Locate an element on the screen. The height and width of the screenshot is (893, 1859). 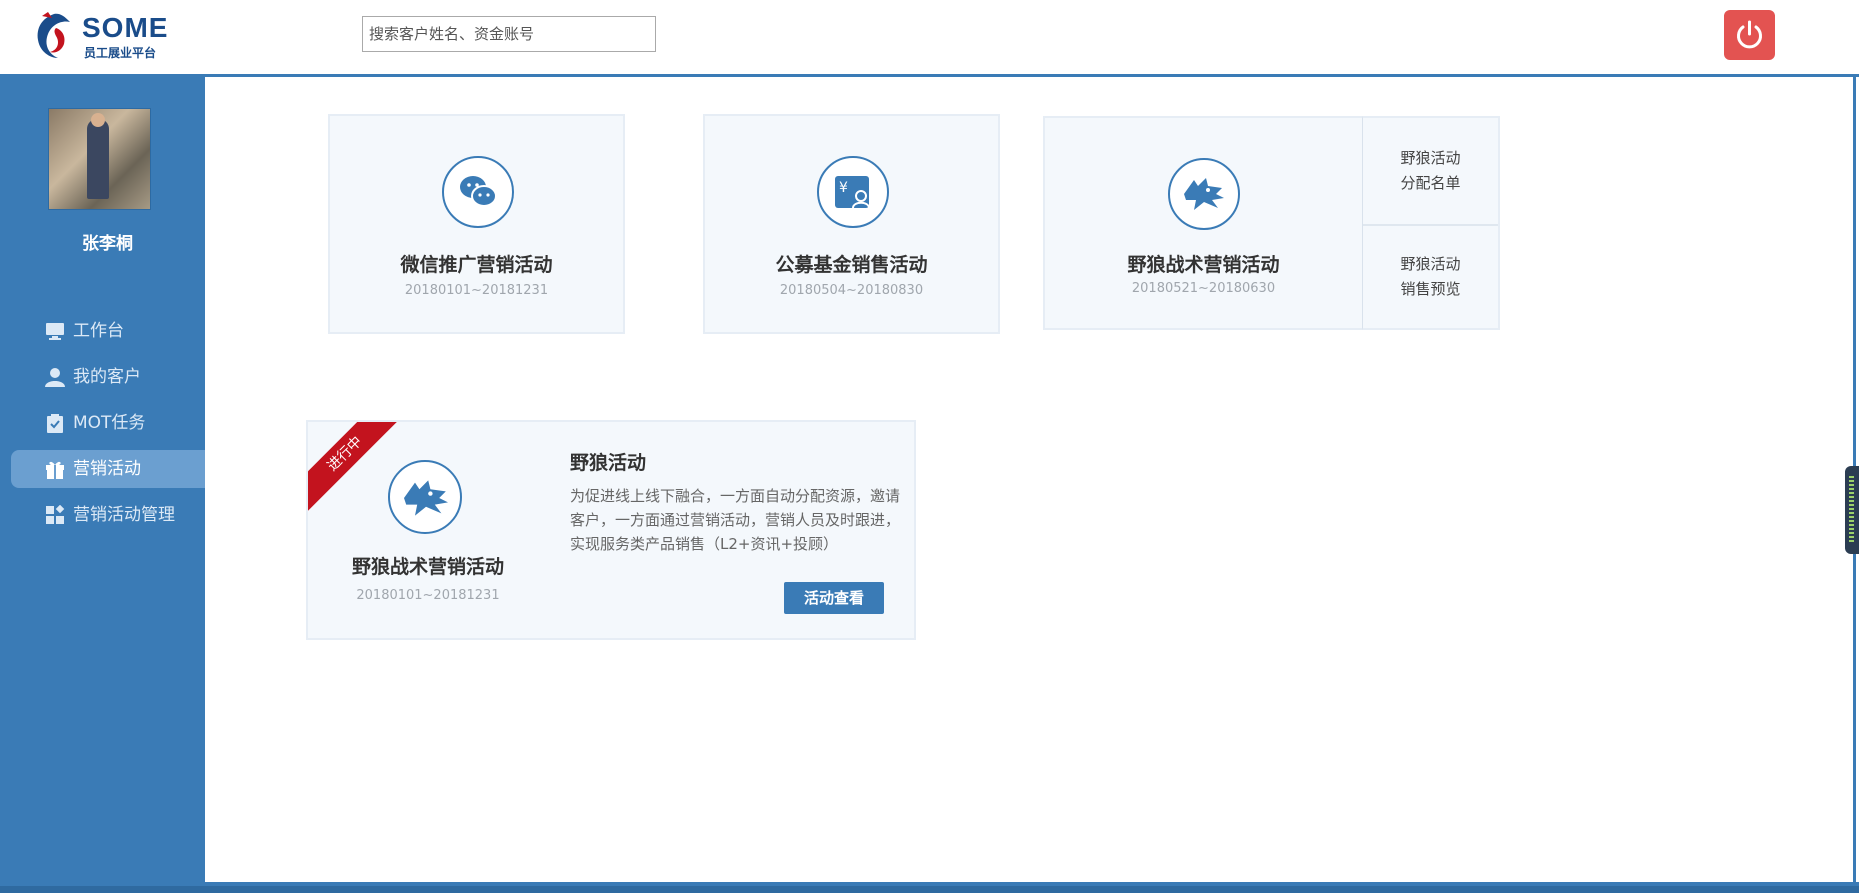
bottom-bar is located at coordinates (929, 887).